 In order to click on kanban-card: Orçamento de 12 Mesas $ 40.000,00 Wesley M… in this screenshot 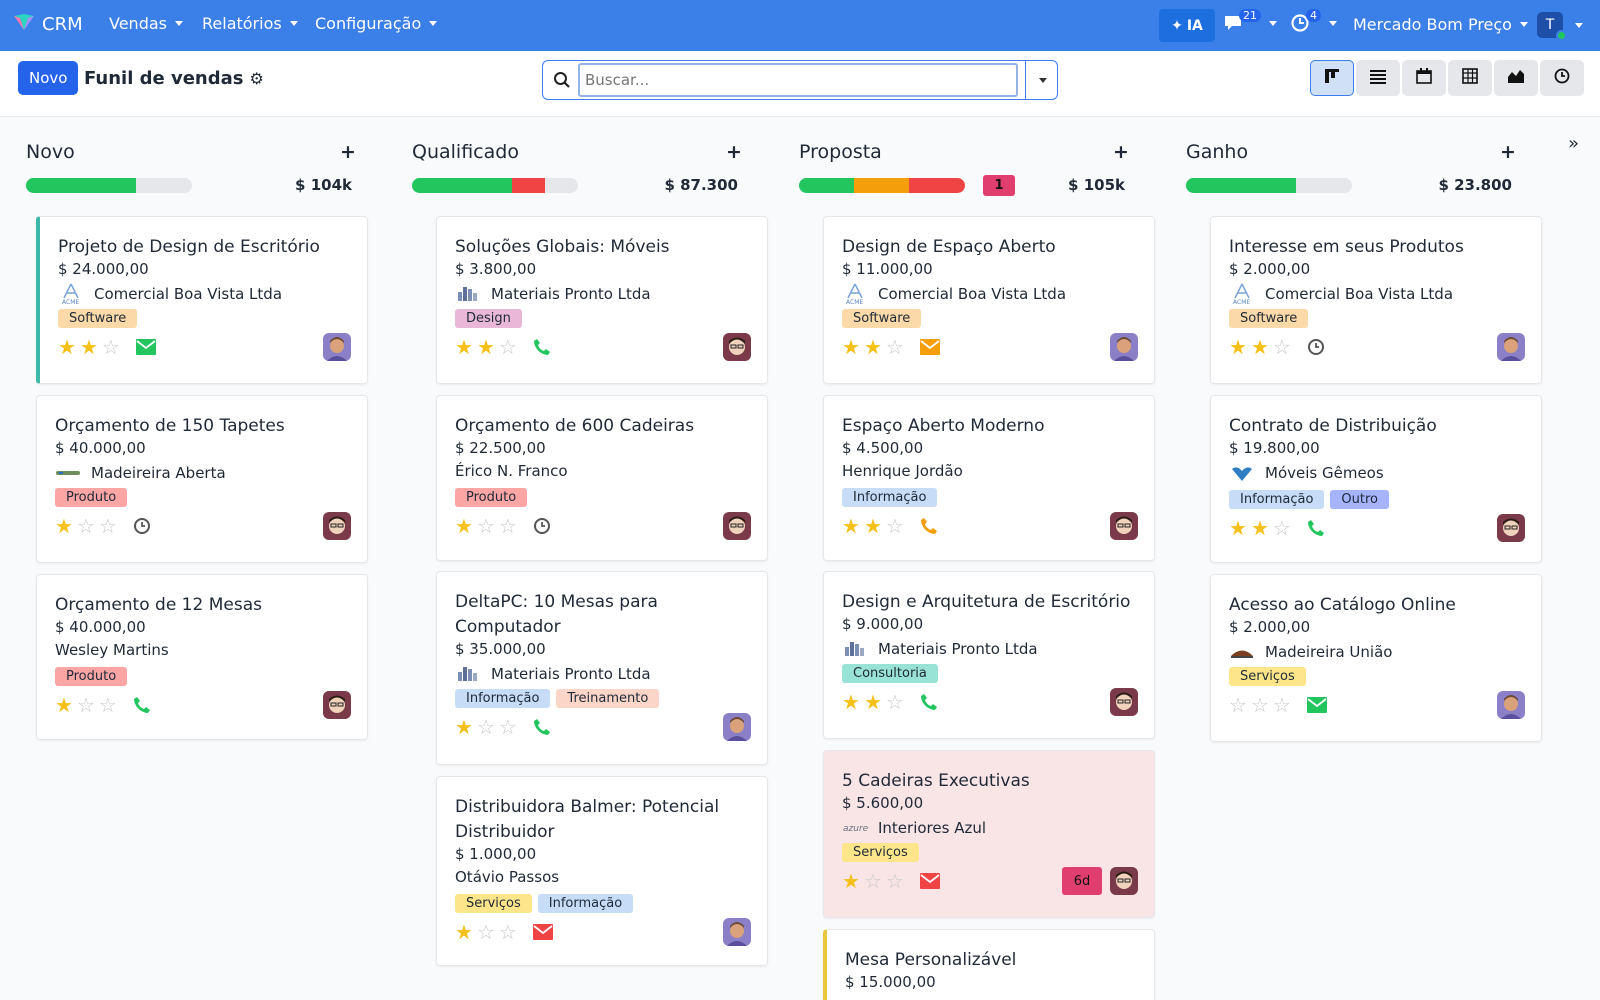, I will do `click(202, 657)`.